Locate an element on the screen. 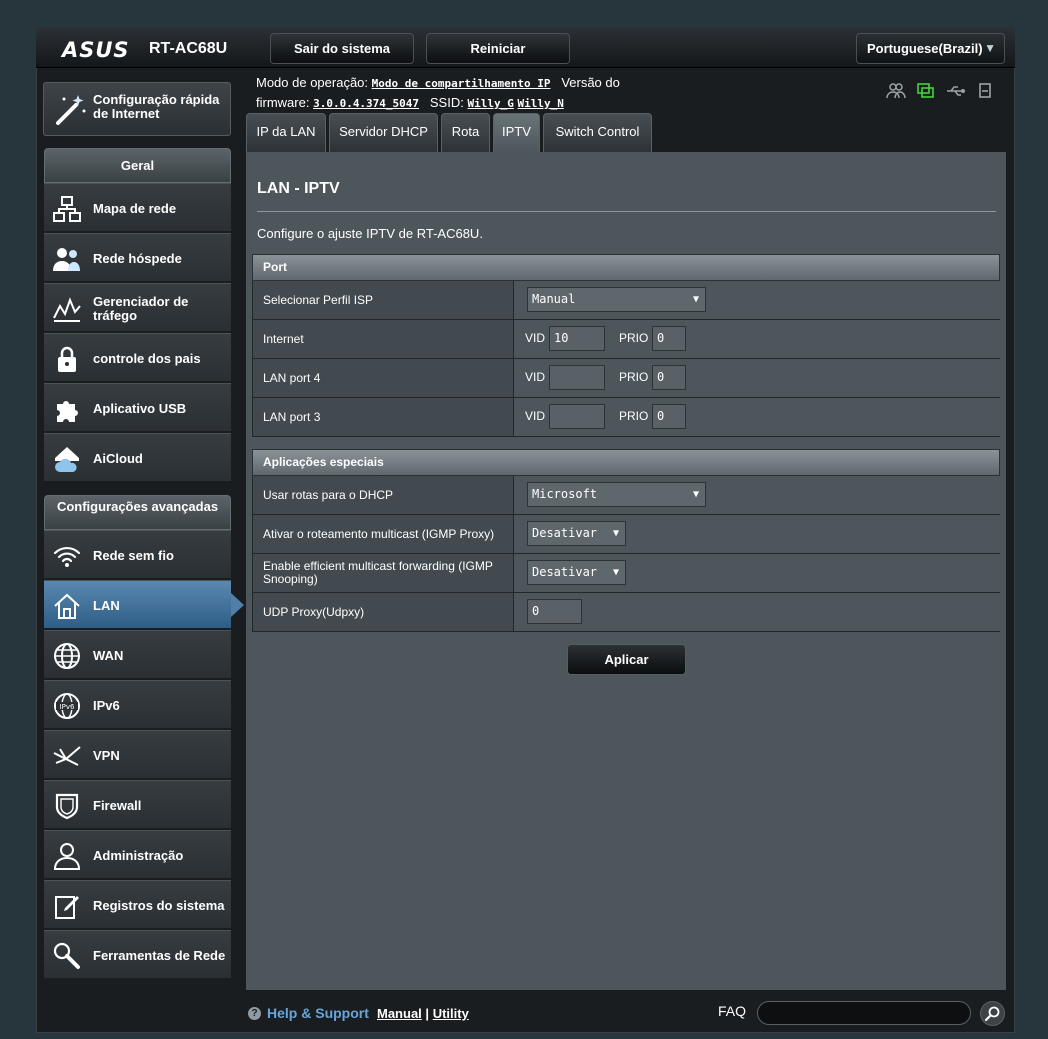 This screenshot has height=1039, width=1048. ssid-link-2: Willy_N is located at coordinates (540, 103).